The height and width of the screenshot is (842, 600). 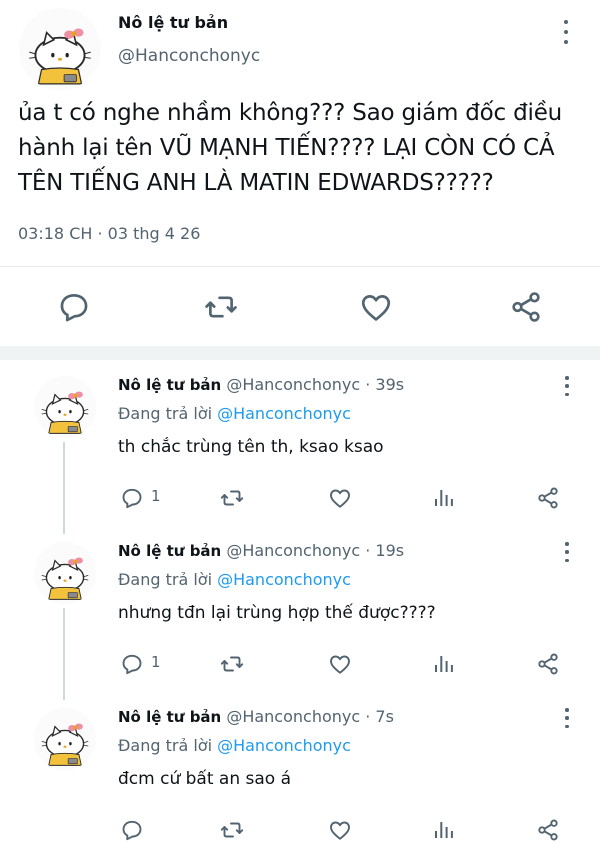 I want to click on section-separator, so click(x=300, y=353).